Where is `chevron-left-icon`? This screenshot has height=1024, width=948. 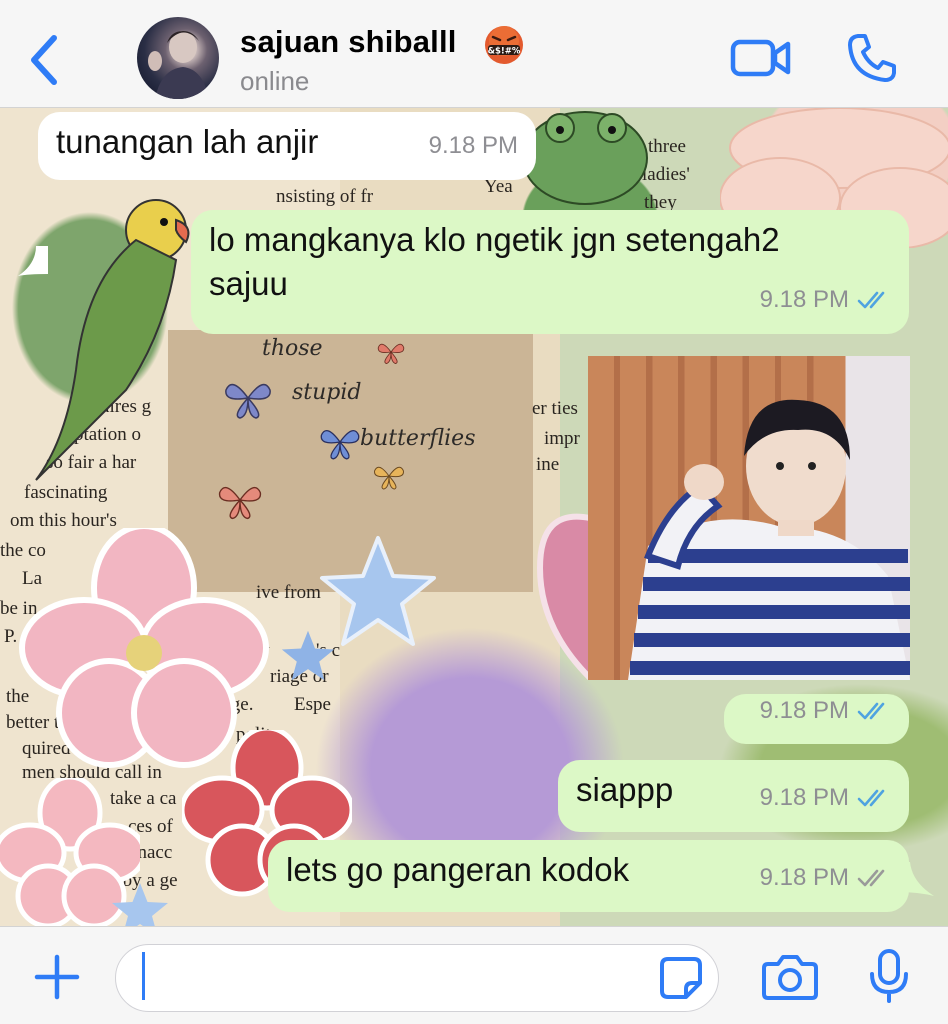
chevron-left-icon is located at coordinates (46, 60).